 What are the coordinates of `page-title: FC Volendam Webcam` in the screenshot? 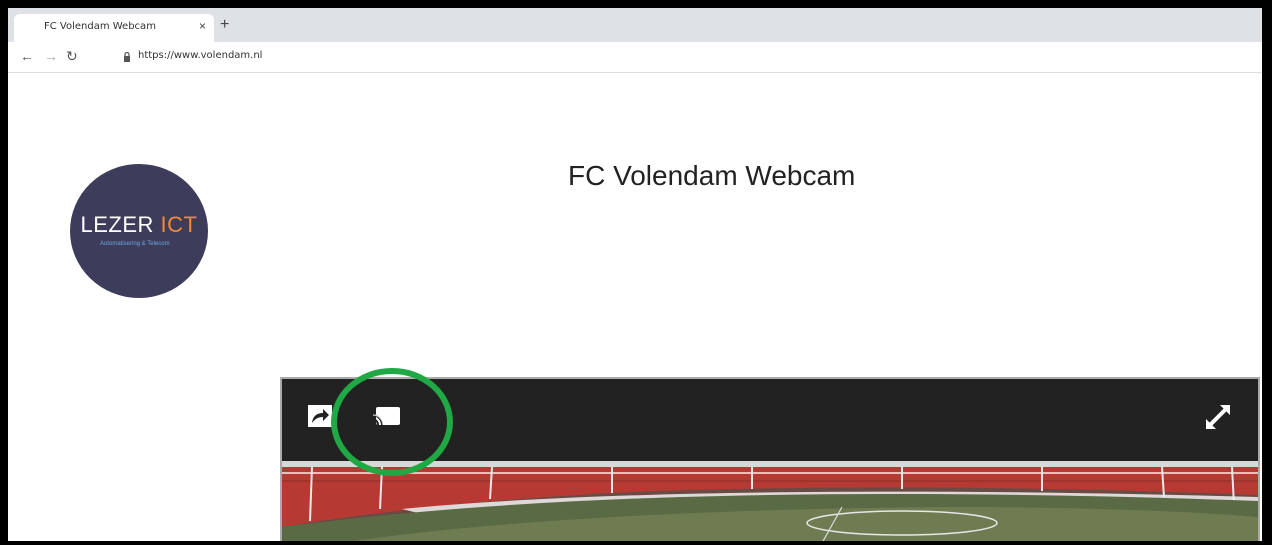 It's located at (712, 175).